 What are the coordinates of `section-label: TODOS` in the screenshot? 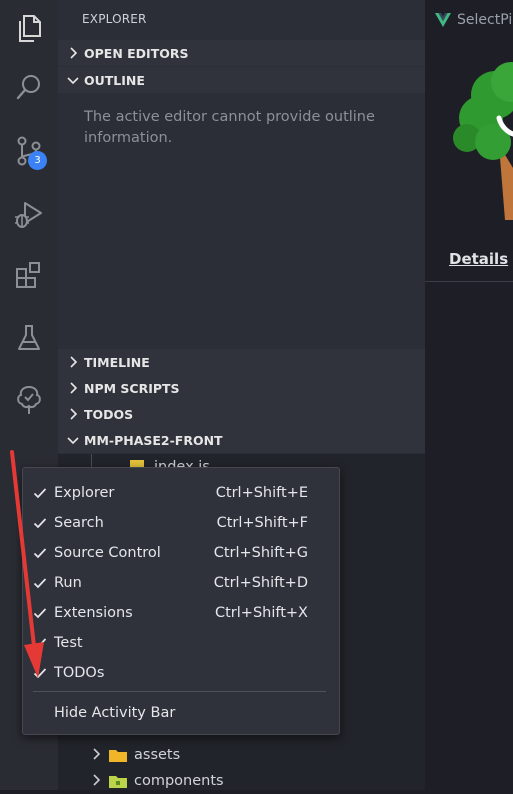 It's located at (109, 414).